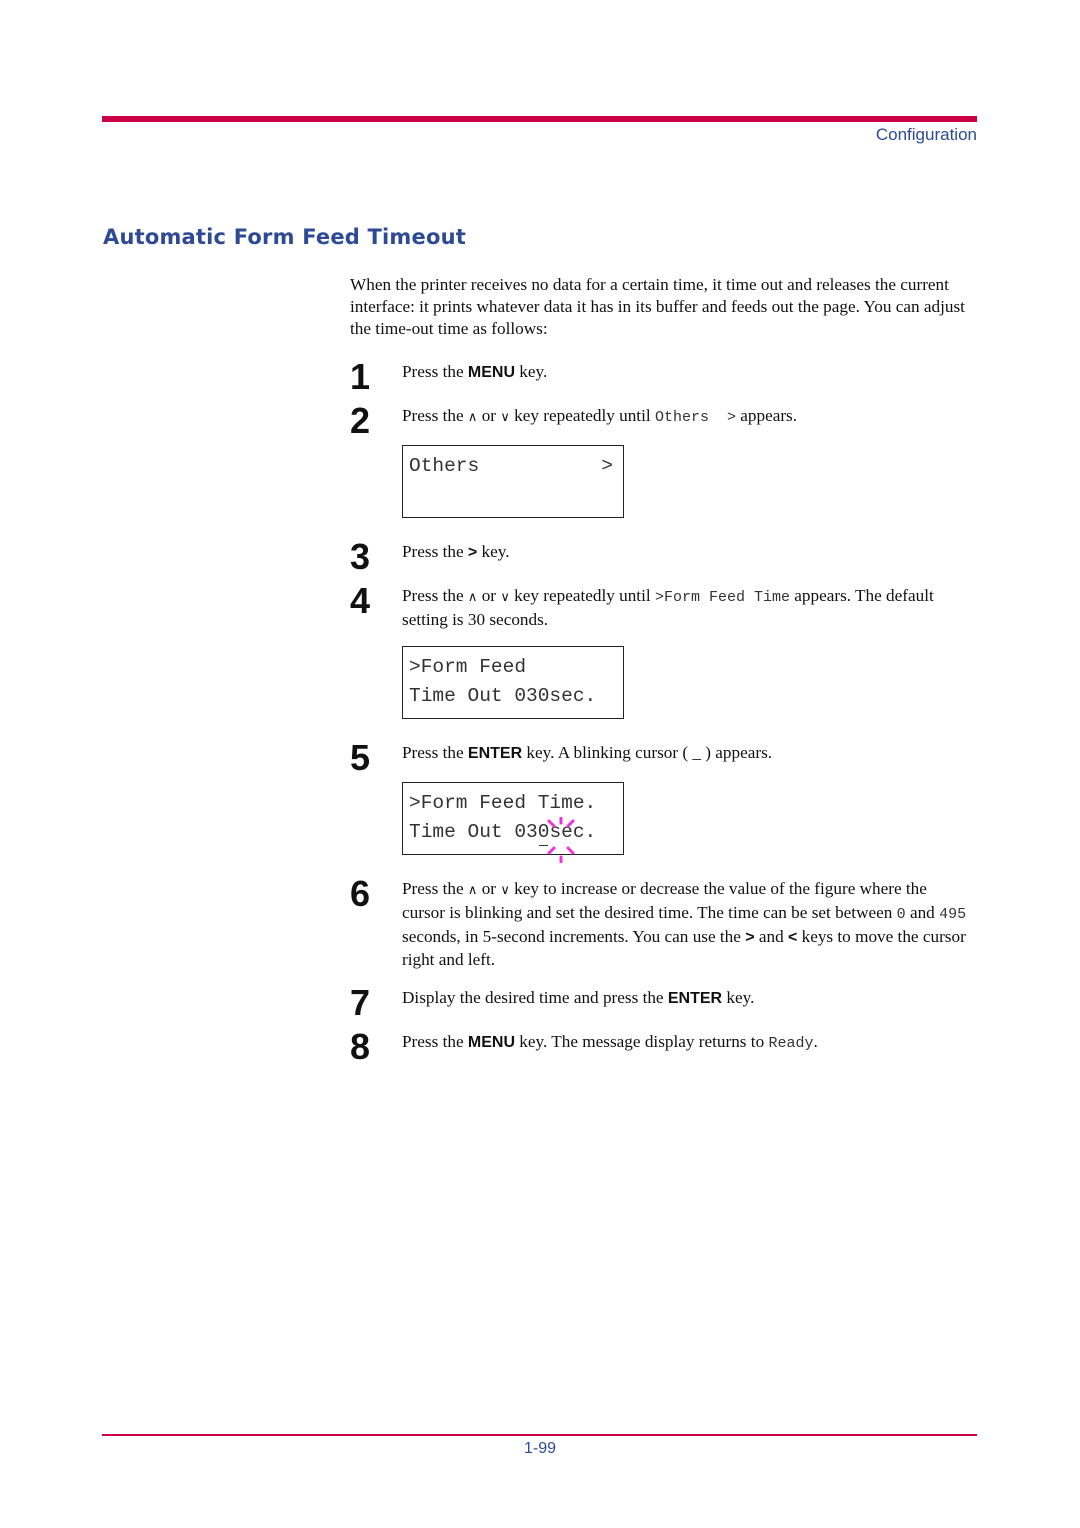 The width and height of the screenshot is (1080, 1528). Describe the element at coordinates (901, 914) in the screenshot. I see `min-value: 0` at that location.